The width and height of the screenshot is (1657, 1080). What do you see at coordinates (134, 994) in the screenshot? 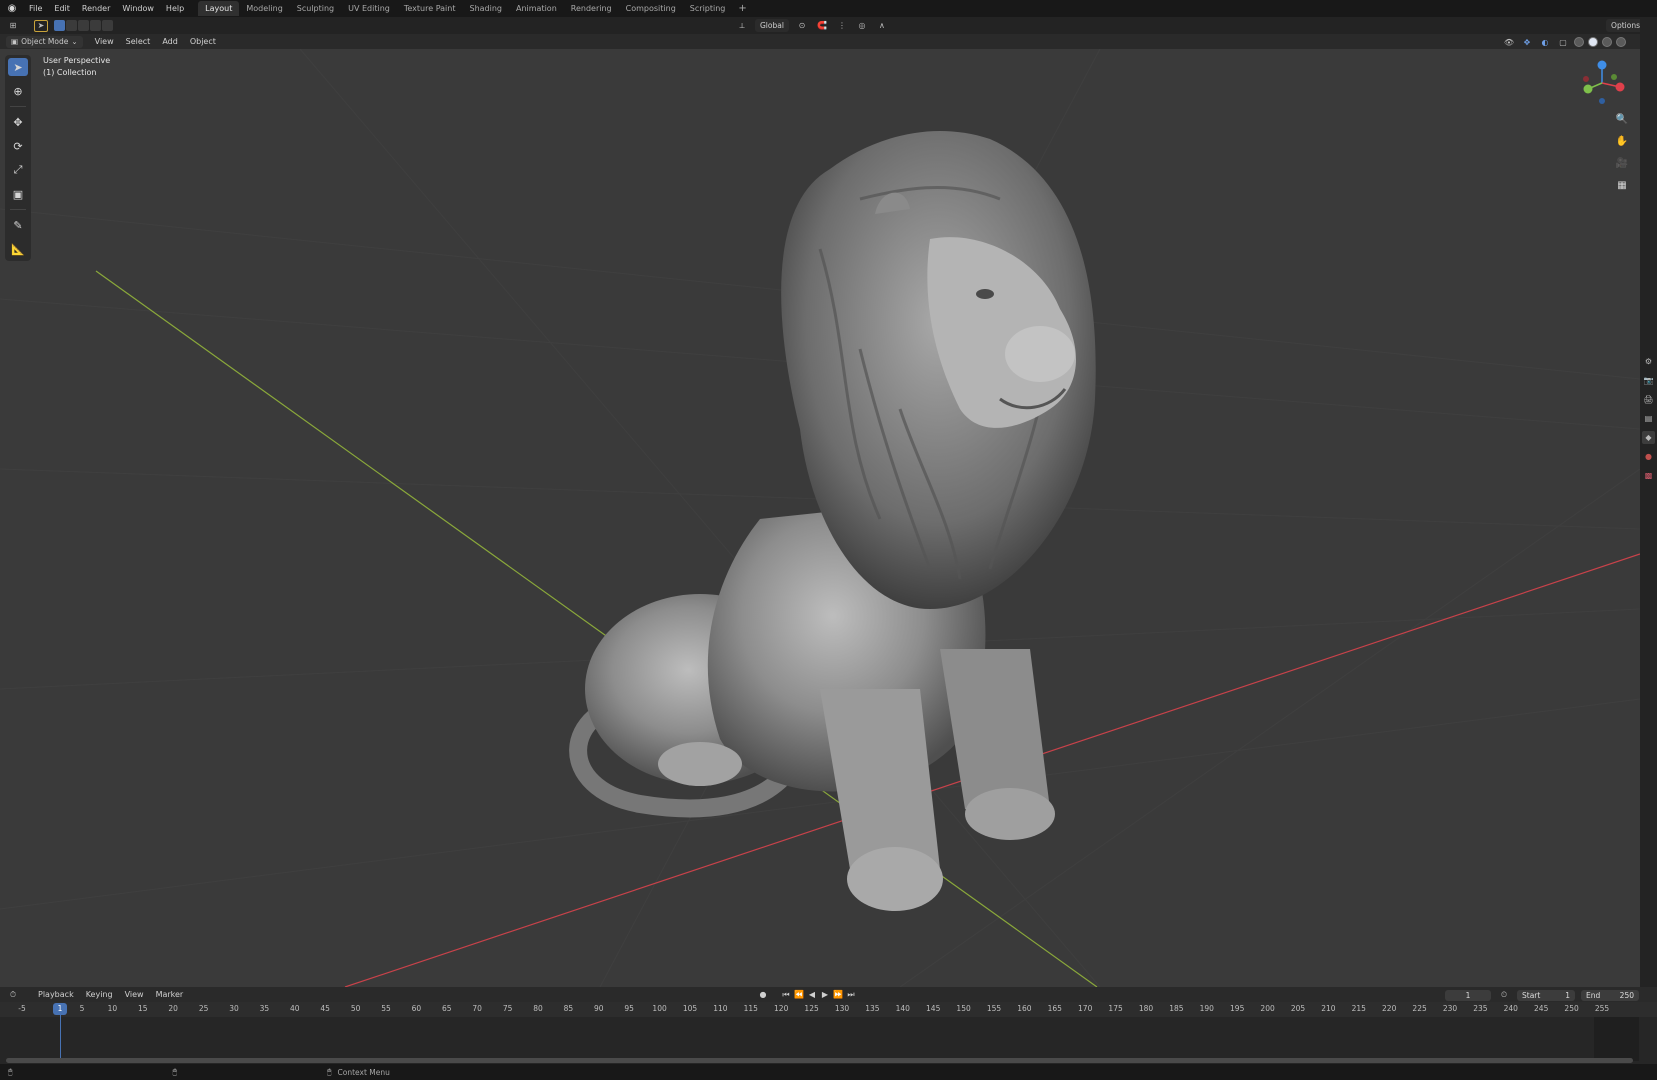
I see `timeline-menu-view: View` at bounding box center [134, 994].